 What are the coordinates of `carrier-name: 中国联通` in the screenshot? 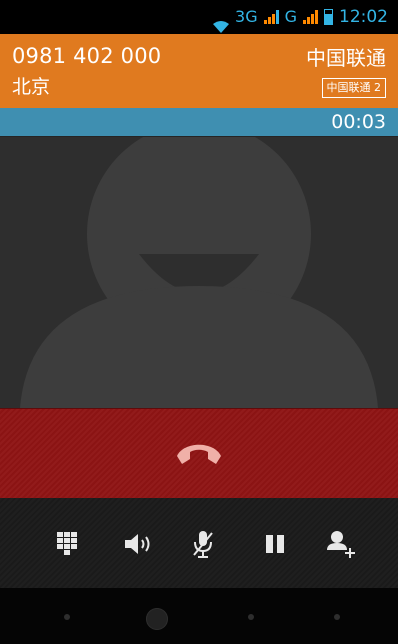 It's located at (346, 58).